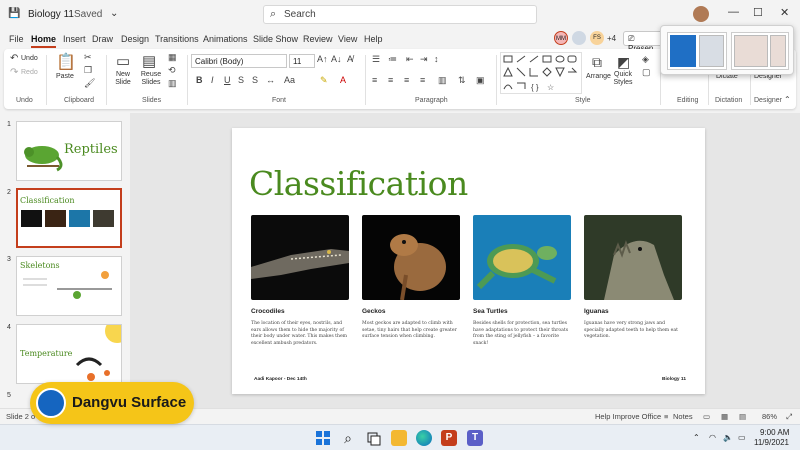  Describe the element at coordinates (324, 80) in the screenshot. I see `highlight-icon: ✎` at that location.